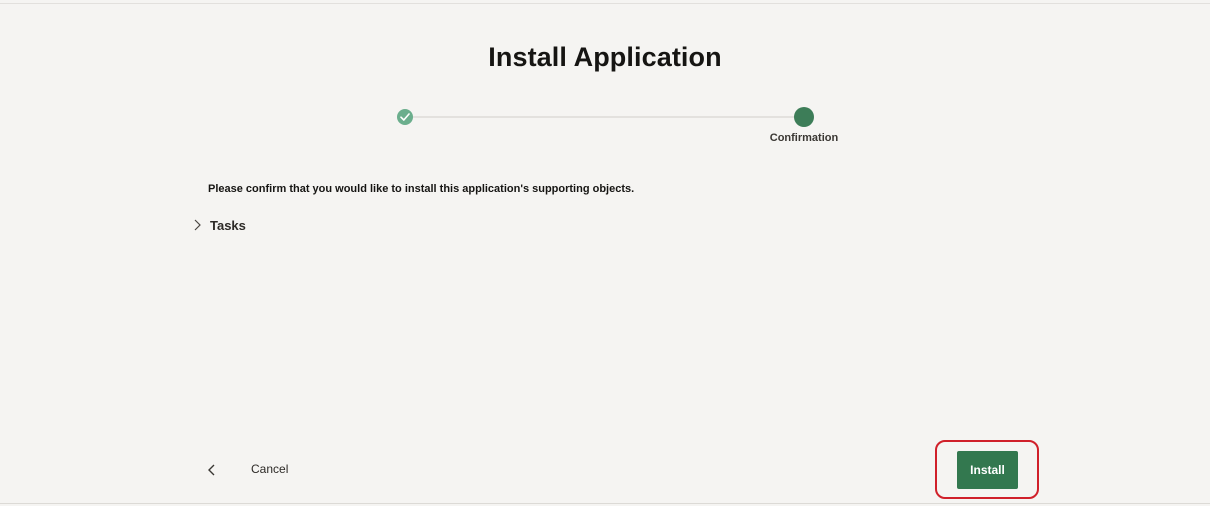 The height and width of the screenshot is (506, 1210). Describe the element at coordinates (804, 117) in the screenshot. I see `wizard-step-current` at that location.